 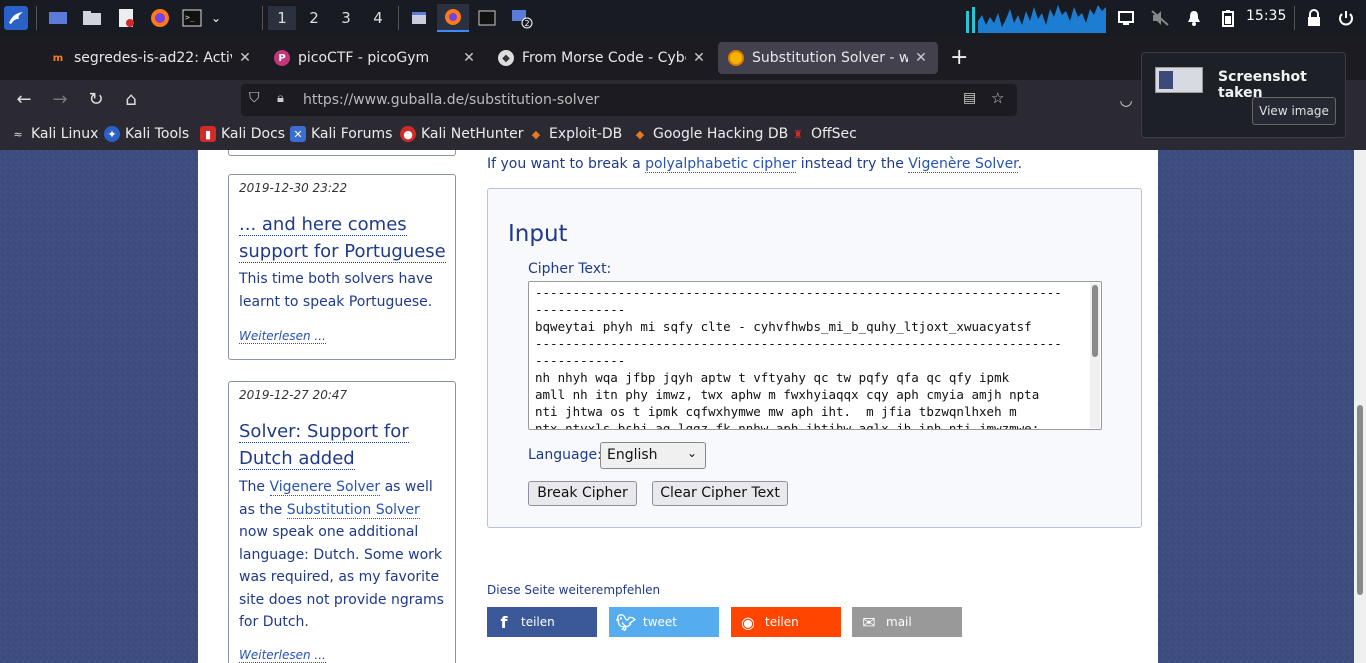 I want to click on new-tab-button: +, so click(x=959, y=58).